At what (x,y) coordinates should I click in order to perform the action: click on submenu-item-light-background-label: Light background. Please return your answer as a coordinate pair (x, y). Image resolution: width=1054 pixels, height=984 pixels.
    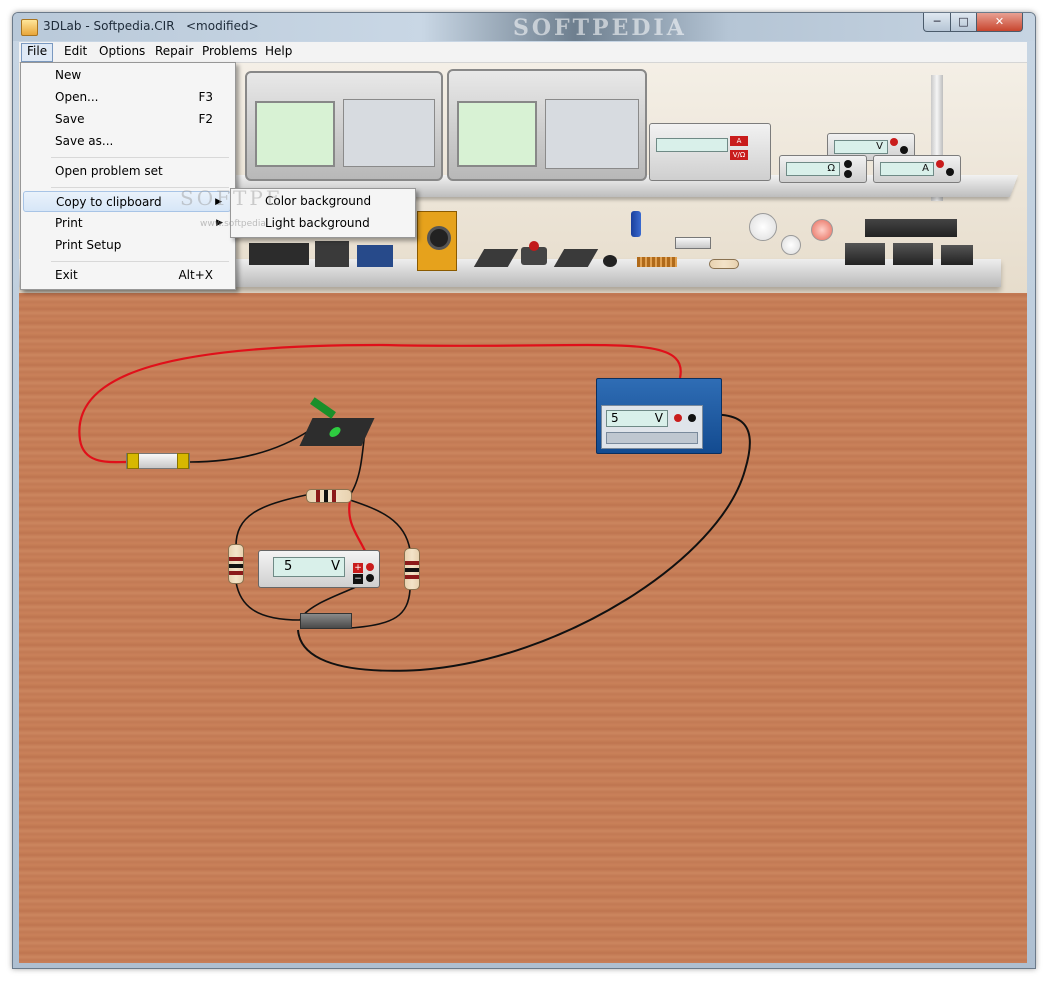
    Looking at the image, I should click on (317, 223).